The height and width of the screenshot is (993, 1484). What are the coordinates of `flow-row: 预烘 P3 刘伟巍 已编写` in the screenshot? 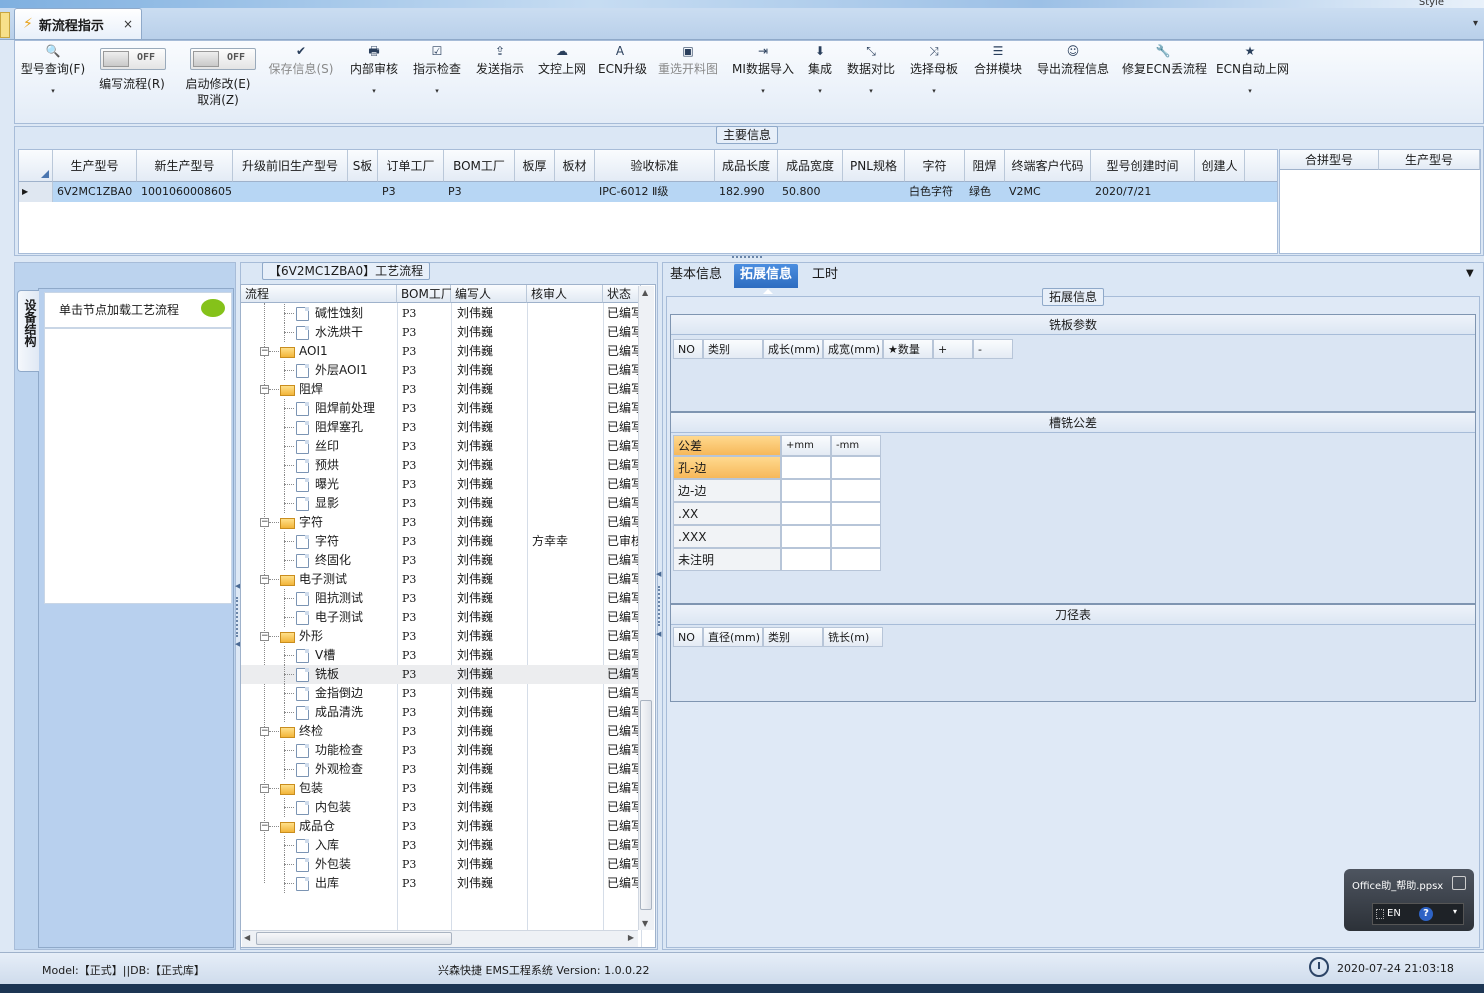 It's located at (441, 465).